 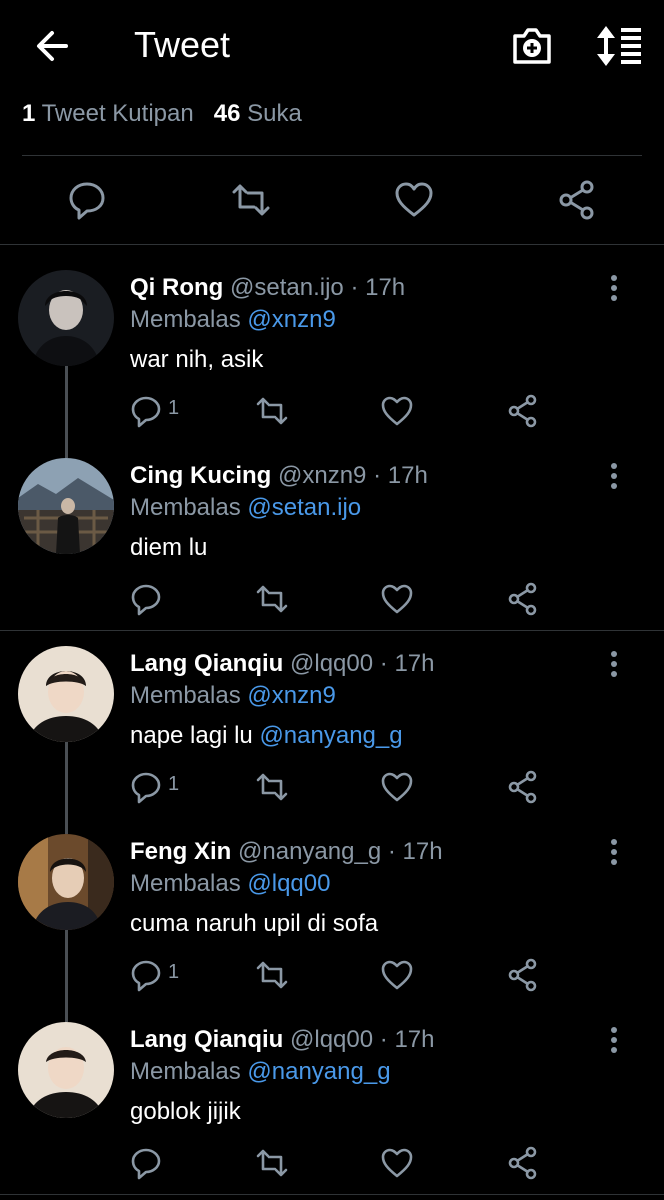 I want to click on replying-to: Membalas @lqq00, so click(x=230, y=884).